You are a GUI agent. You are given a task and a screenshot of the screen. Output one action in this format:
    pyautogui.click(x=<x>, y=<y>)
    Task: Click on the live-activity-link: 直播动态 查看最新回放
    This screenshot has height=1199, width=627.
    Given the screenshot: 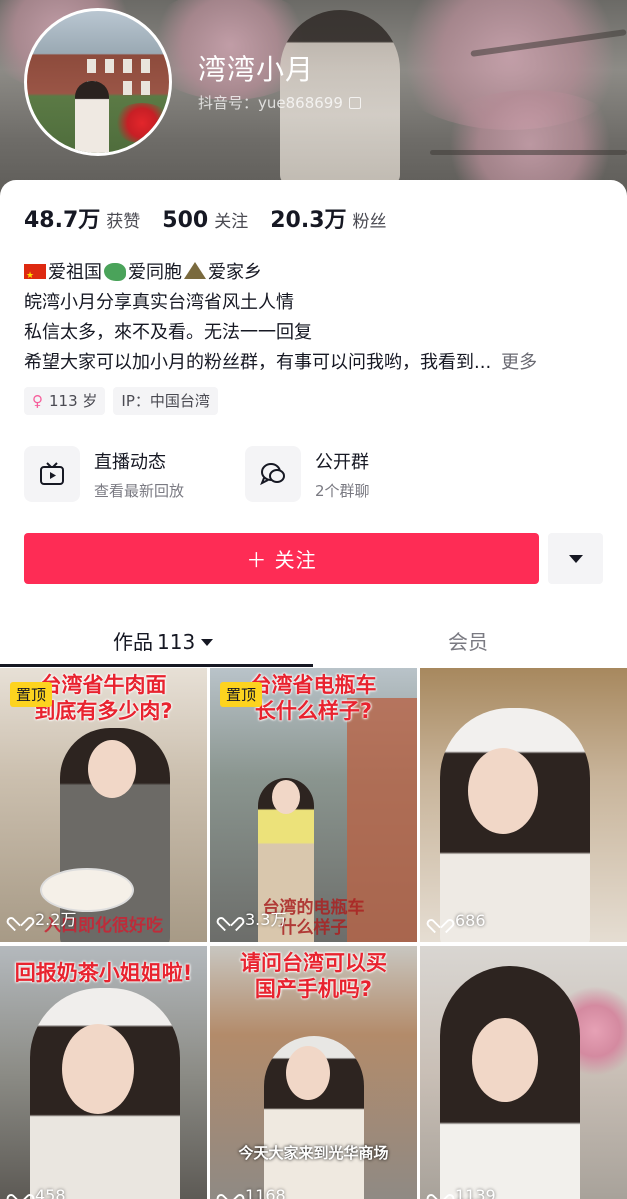 What is the action you would take?
    pyautogui.click(x=104, y=474)
    